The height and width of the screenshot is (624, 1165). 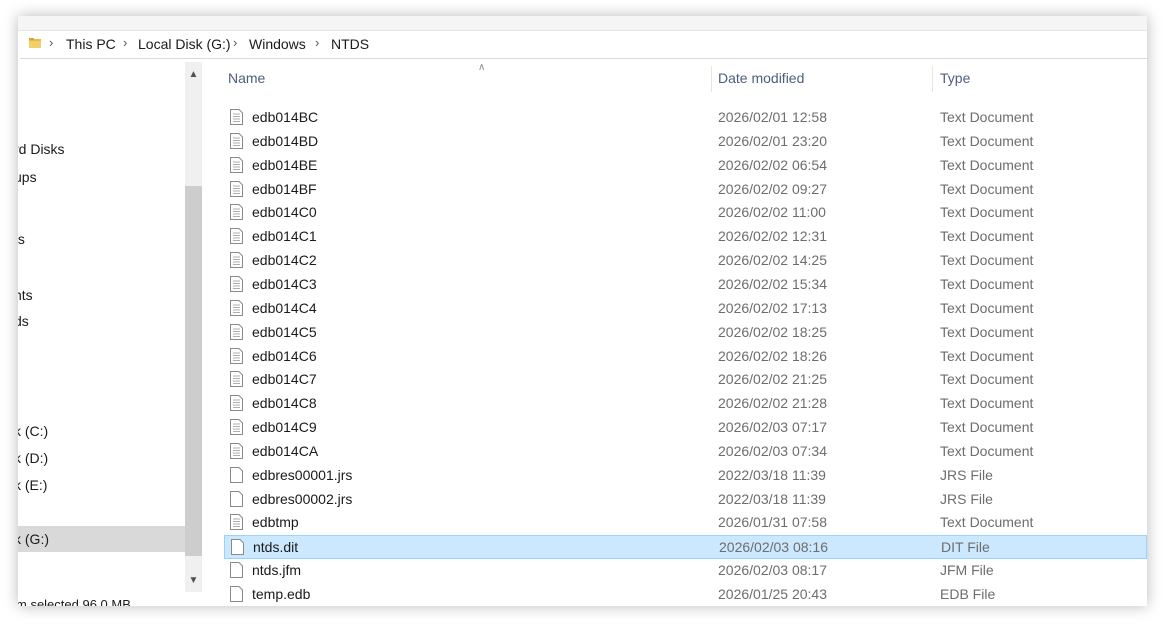 What do you see at coordinates (772, 284) in the screenshot?
I see `file-date-modified: 2026/02/02 15:34` at bounding box center [772, 284].